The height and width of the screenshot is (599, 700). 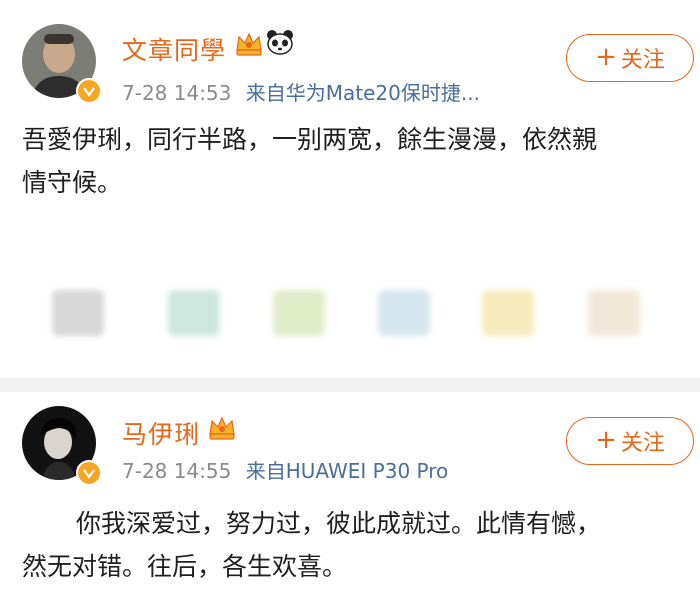 I want to click on post-text-line: 然无对错。往后，各生欢喜。, so click(x=185, y=566).